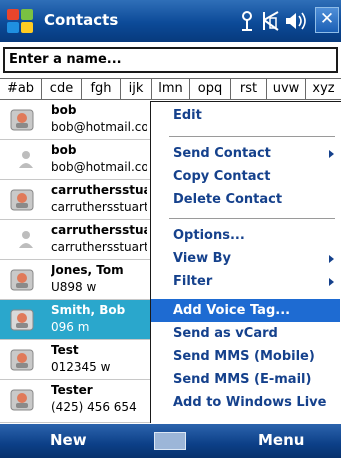 The image size is (341, 458). What do you see at coordinates (101, 89) in the screenshot?
I see `tab-fgh: fgh` at bounding box center [101, 89].